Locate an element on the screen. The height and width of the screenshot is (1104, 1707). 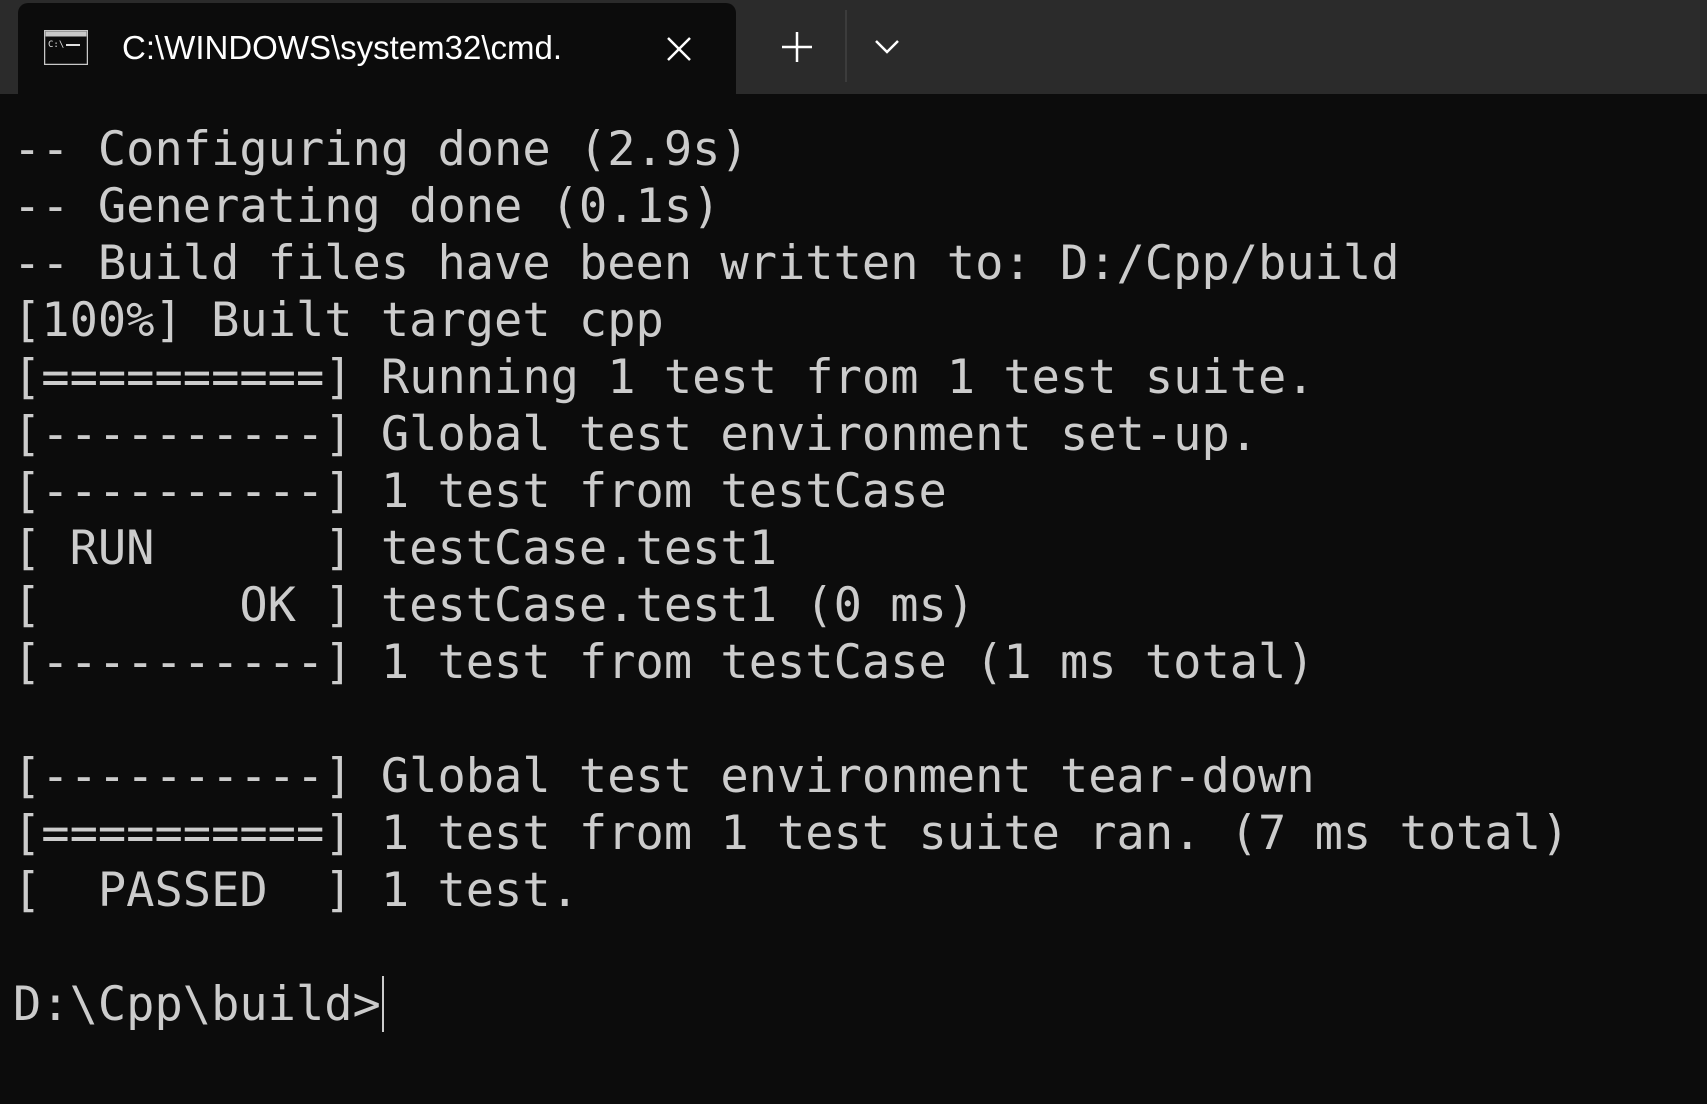
output-line: [100%] Built target cpp is located at coordinates (338, 320).